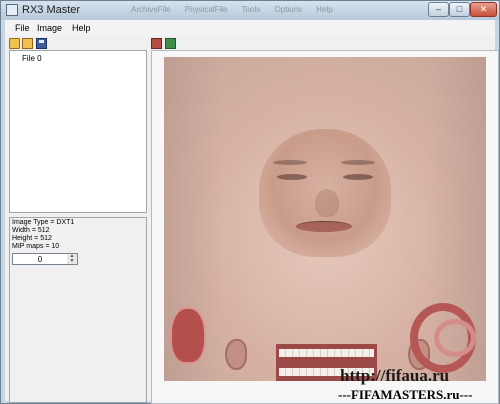 This screenshot has height=404, width=500. What do you see at coordinates (290, 162) in the screenshot?
I see `left-eyebrow` at bounding box center [290, 162].